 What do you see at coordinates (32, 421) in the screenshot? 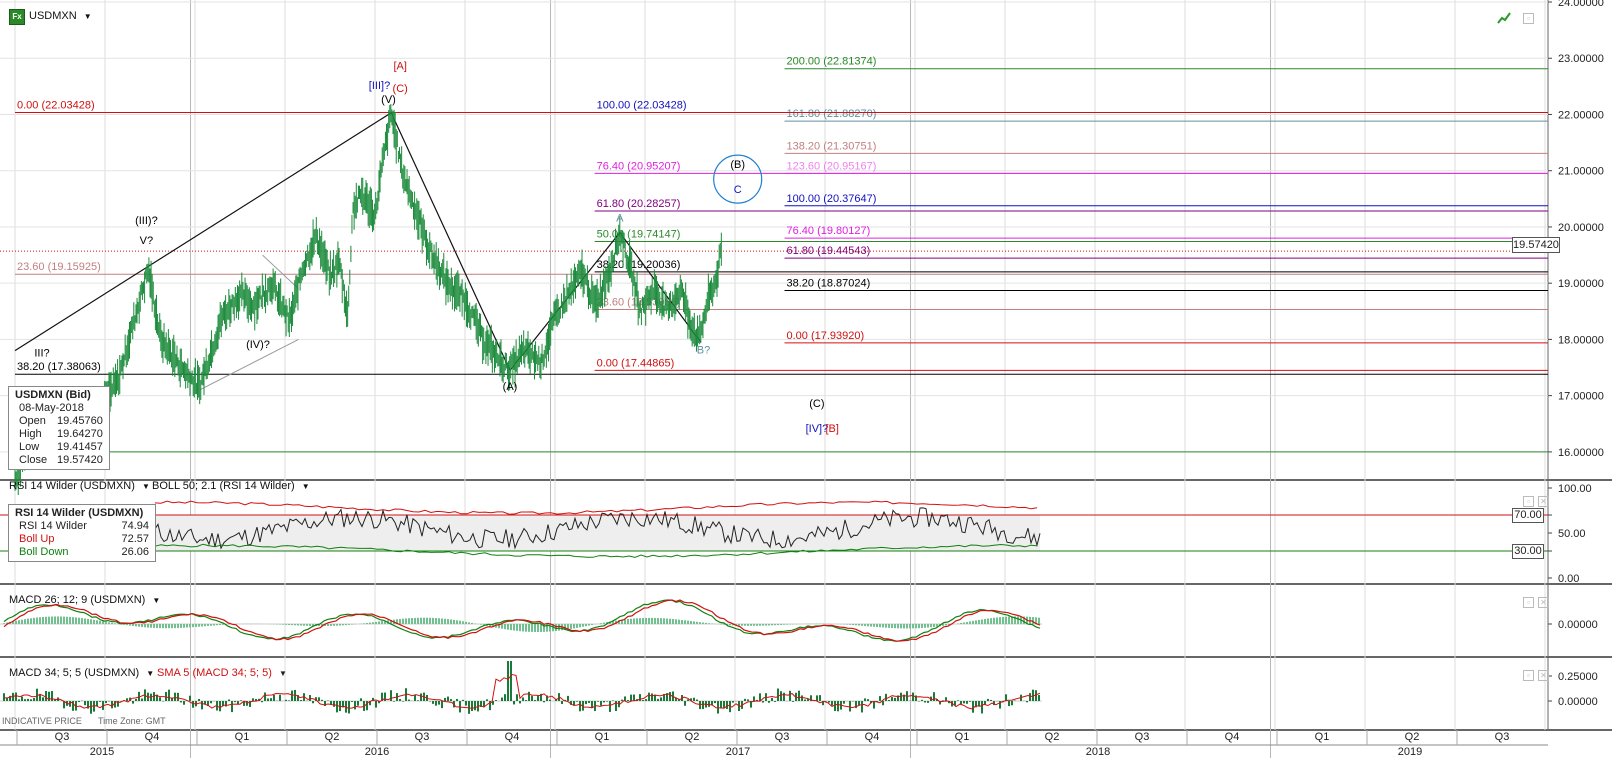
I see `ohlc-key: Open` at bounding box center [32, 421].